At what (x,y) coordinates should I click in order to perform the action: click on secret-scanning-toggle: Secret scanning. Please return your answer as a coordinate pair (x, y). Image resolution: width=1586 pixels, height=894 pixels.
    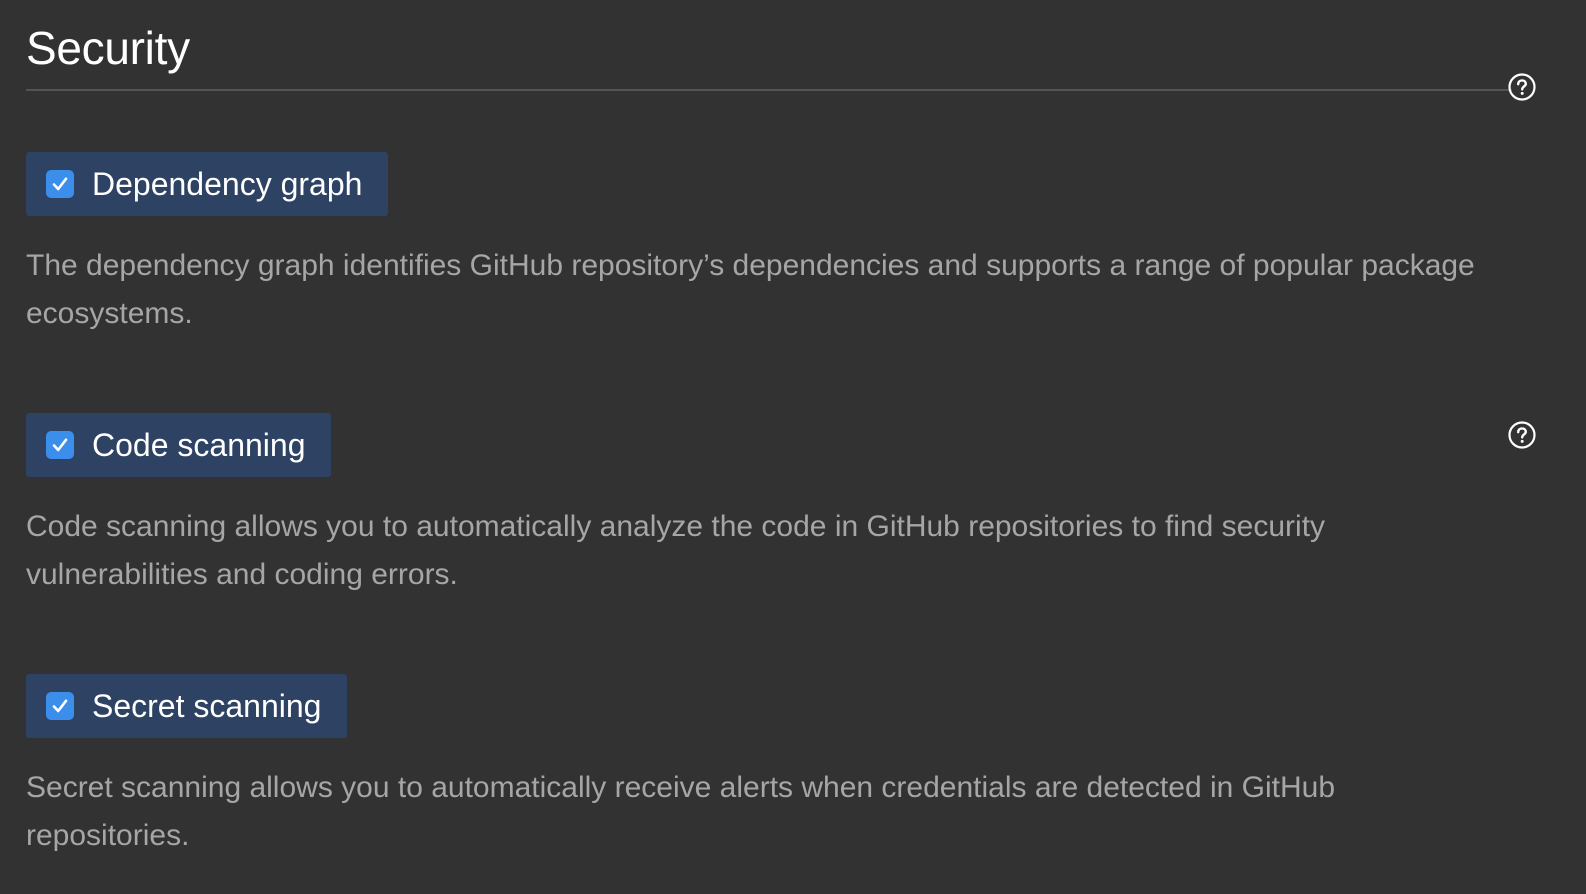
    Looking at the image, I should click on (187, 706).